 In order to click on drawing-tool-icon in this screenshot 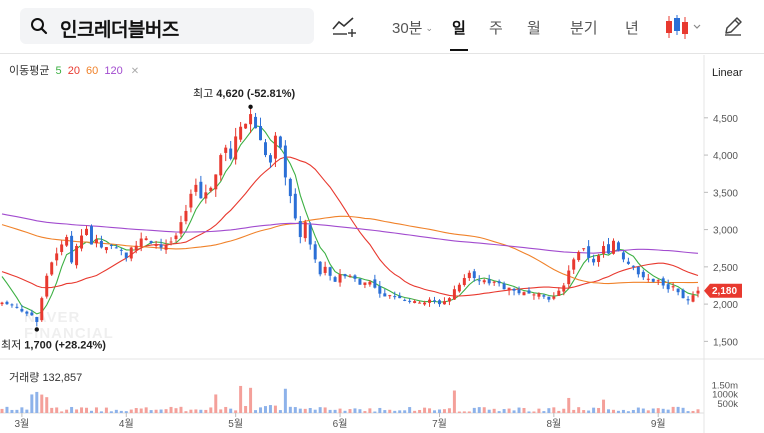, I will do `click(344, 26)`.